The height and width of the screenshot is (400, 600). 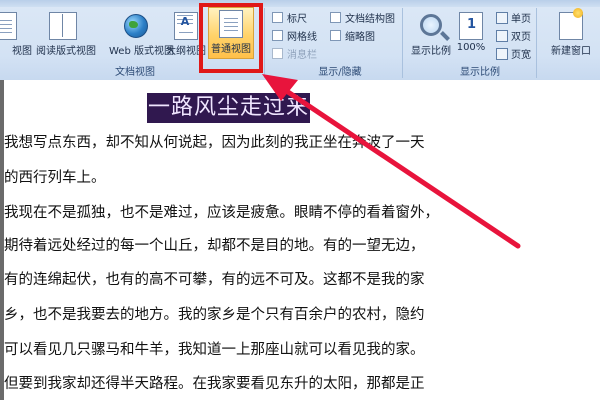 What do you see at coordinates (502, 54) in the screenshot?
I see `page-width-icon` at bounding box center [502, 54].